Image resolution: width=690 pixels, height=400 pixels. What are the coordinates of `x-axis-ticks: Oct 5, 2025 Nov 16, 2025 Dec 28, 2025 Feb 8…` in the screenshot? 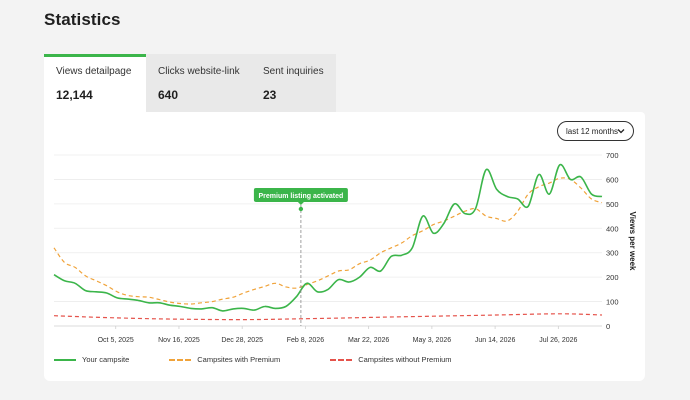 It's located at (338, 340).